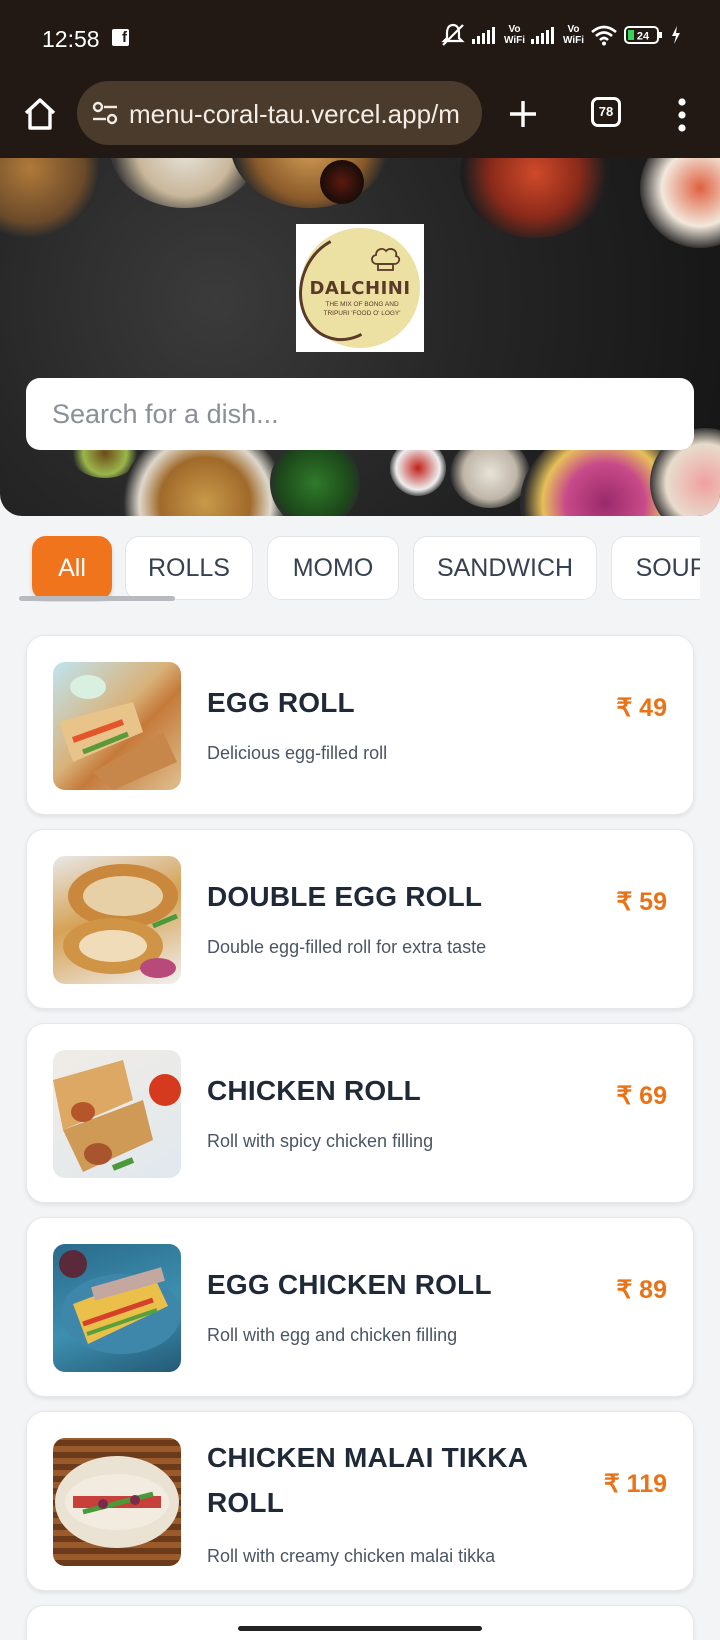  I want to click on category-tabs: All ROLLS MOMO SANDWICH SOUP, so click(350, 569).